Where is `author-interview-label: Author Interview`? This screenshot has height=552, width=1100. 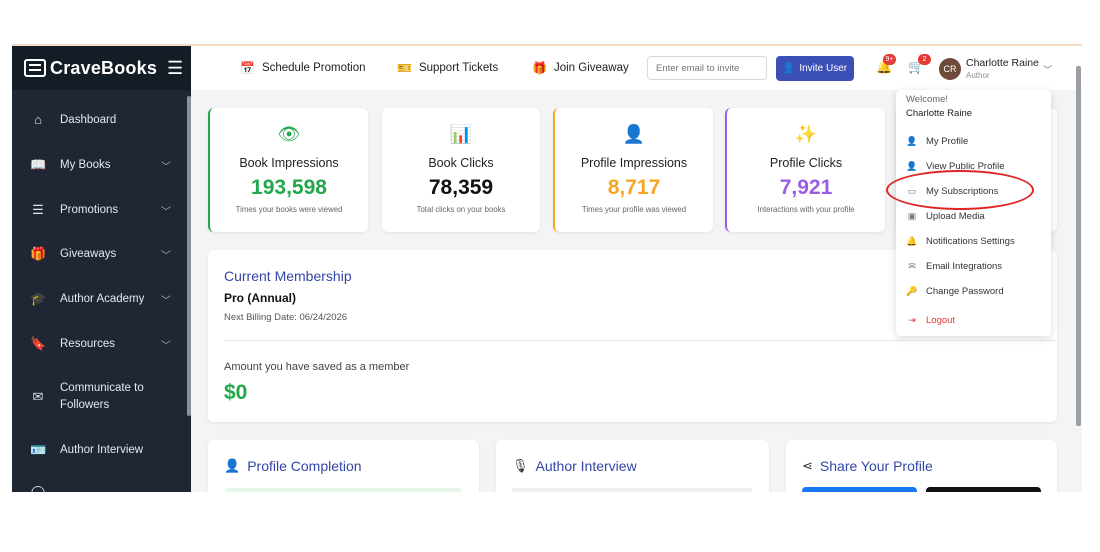 author-interview-label: Author Interview is located at coordinates (586, 466).